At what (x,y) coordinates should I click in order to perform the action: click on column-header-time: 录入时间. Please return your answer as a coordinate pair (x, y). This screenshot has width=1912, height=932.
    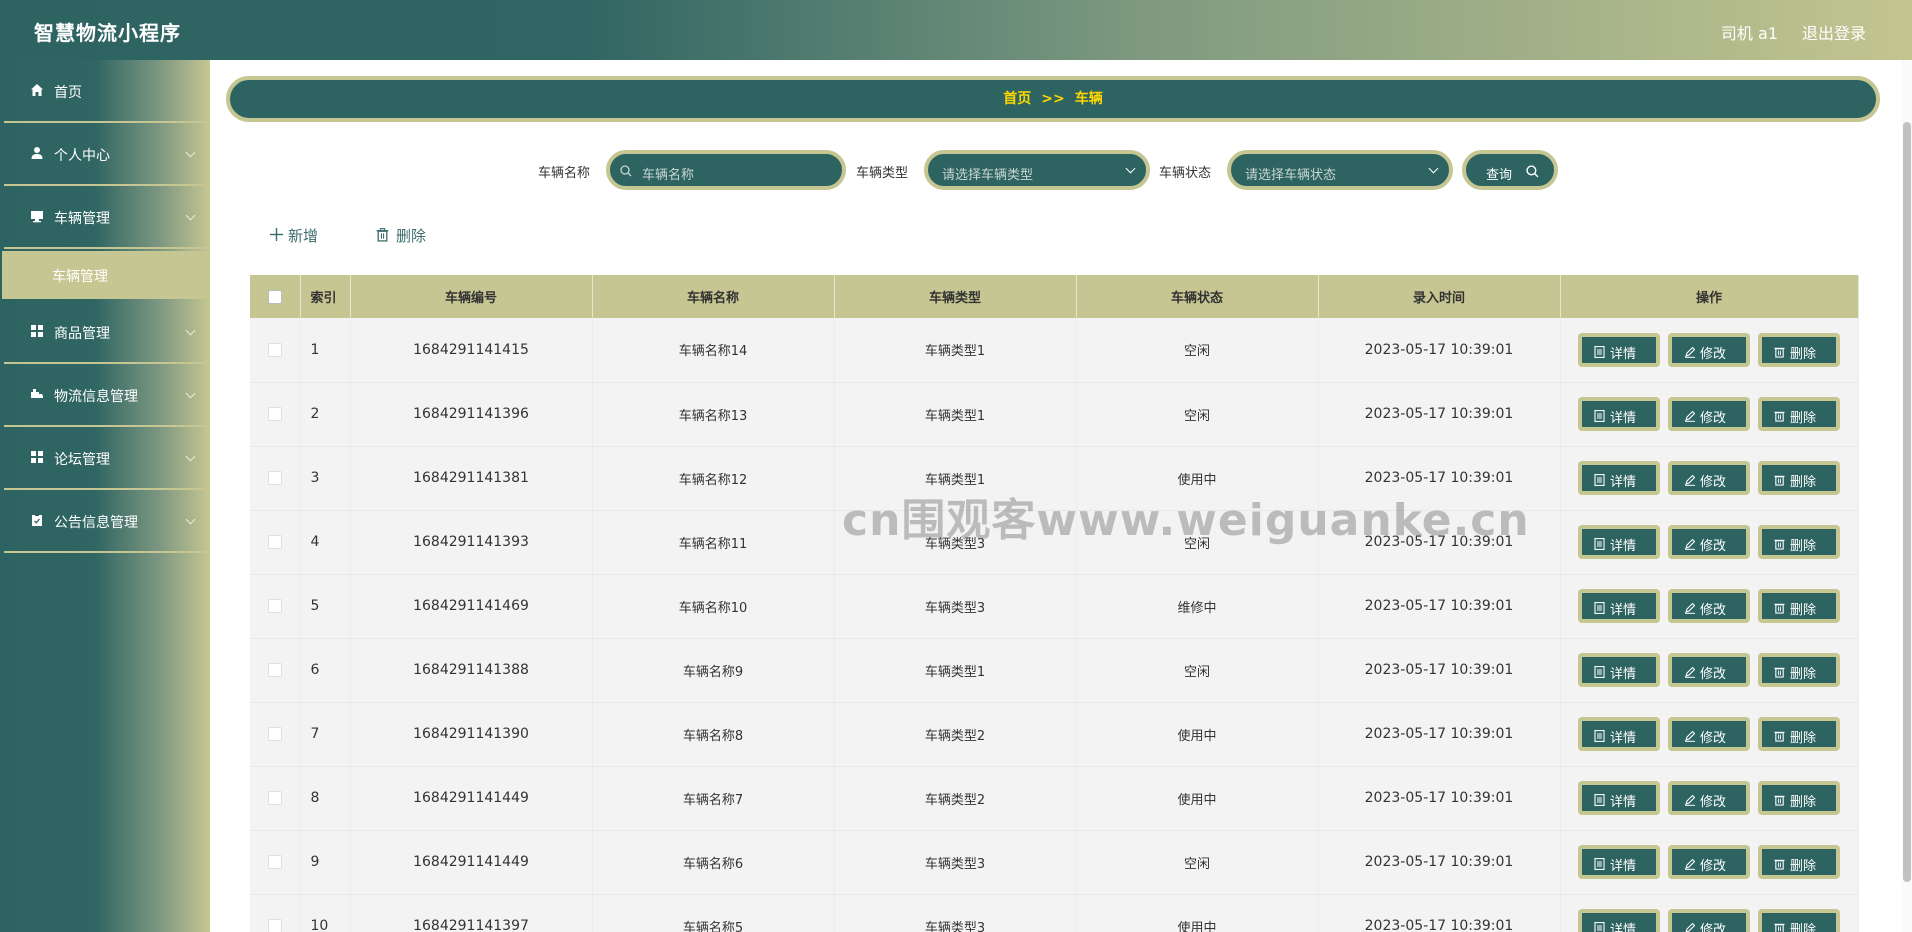
    Looking at the image, I should click on (1439, 296).